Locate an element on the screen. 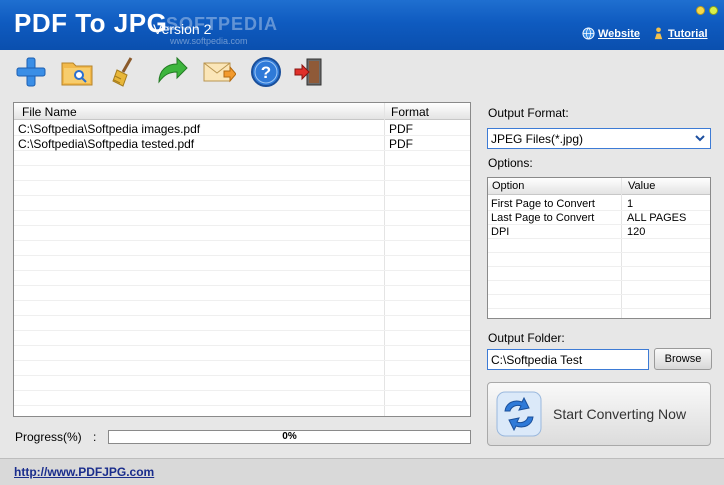 The height and width of the screenshot is (485, 724). add-files-button is located at coordinates (31, 72).